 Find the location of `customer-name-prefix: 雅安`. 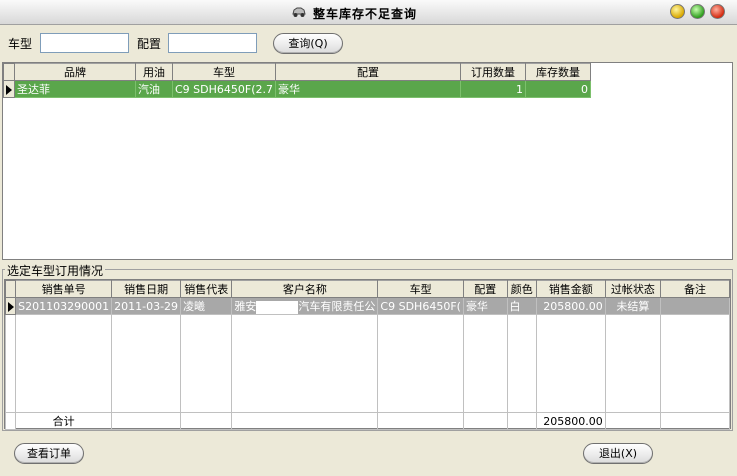

customer-name-prefix: 雅安 is located at coordinates (245, 306).